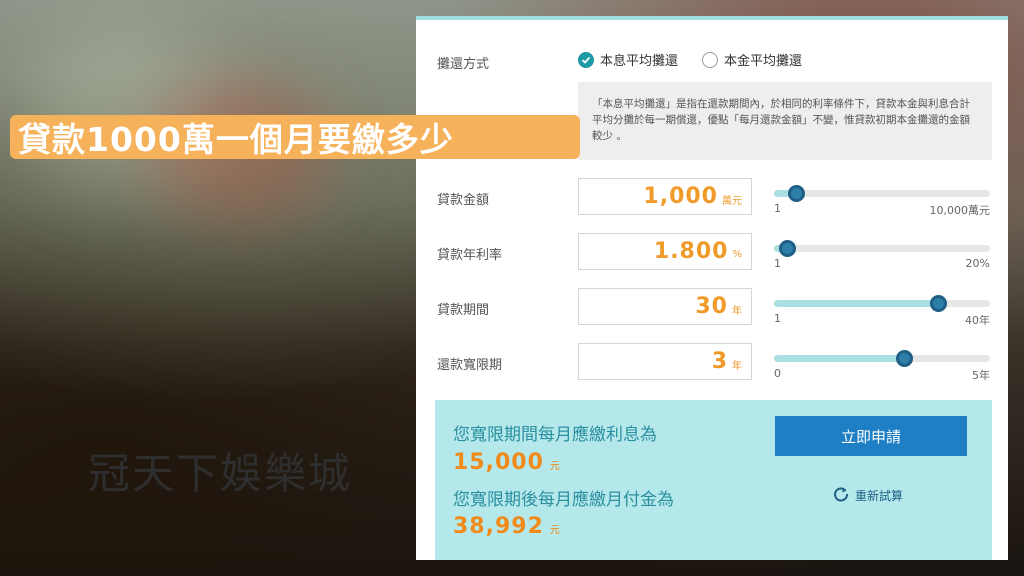 The image size is (1024, 576). Describe the element at coordinates (463, 64) in the screenshot. I see `repay-method-label: 攤還方式` at that location.